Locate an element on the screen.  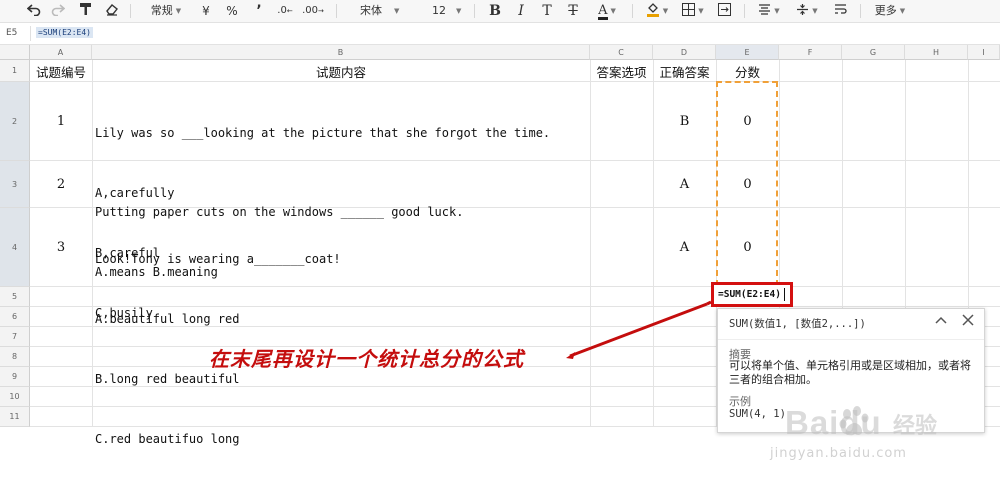
summary-text: 可以将单个值、单元格引用或是区域相加，或者将三者的组合相加。 is located at coordinates (850, 372).